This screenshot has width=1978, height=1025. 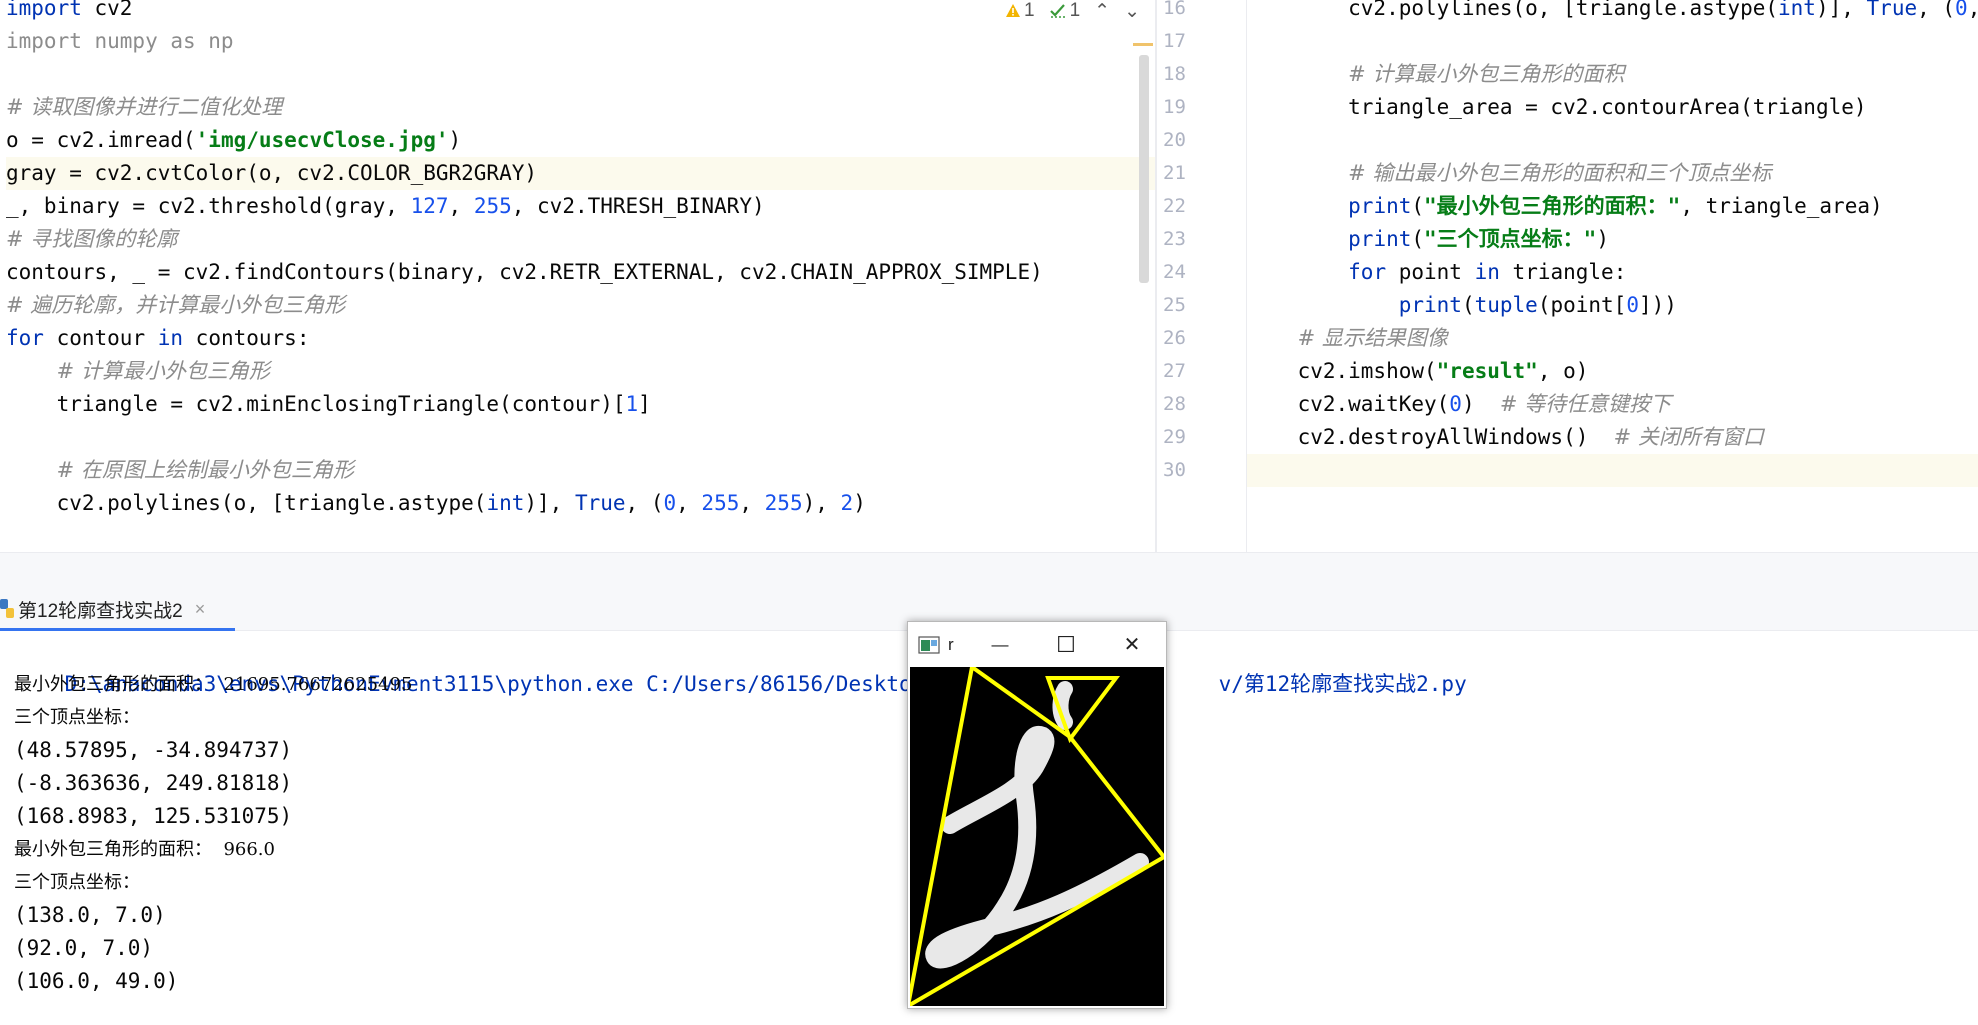 What do you see at coordinates (580, 470) in the screenshot?
I see `code-line: # 在原图上绘制最小外包三角形` at bounding box center [580, 470].